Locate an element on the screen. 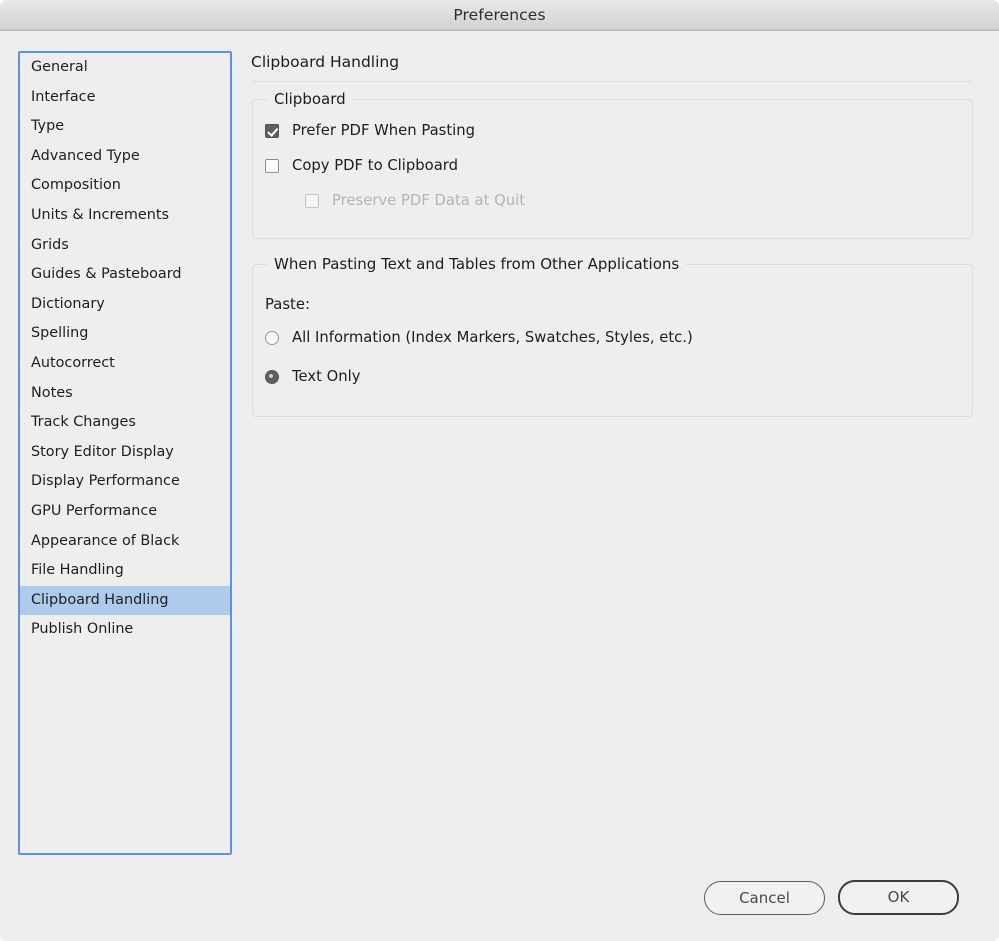 The image size is (999, 941). page-title: Clipboard Handling is located at coordinates (325, 62).